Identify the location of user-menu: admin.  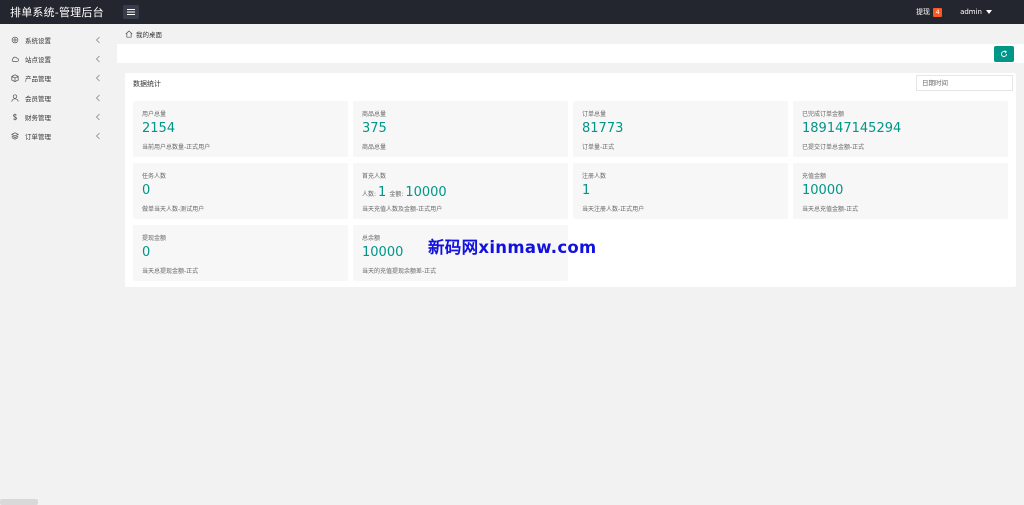
(976, 12).